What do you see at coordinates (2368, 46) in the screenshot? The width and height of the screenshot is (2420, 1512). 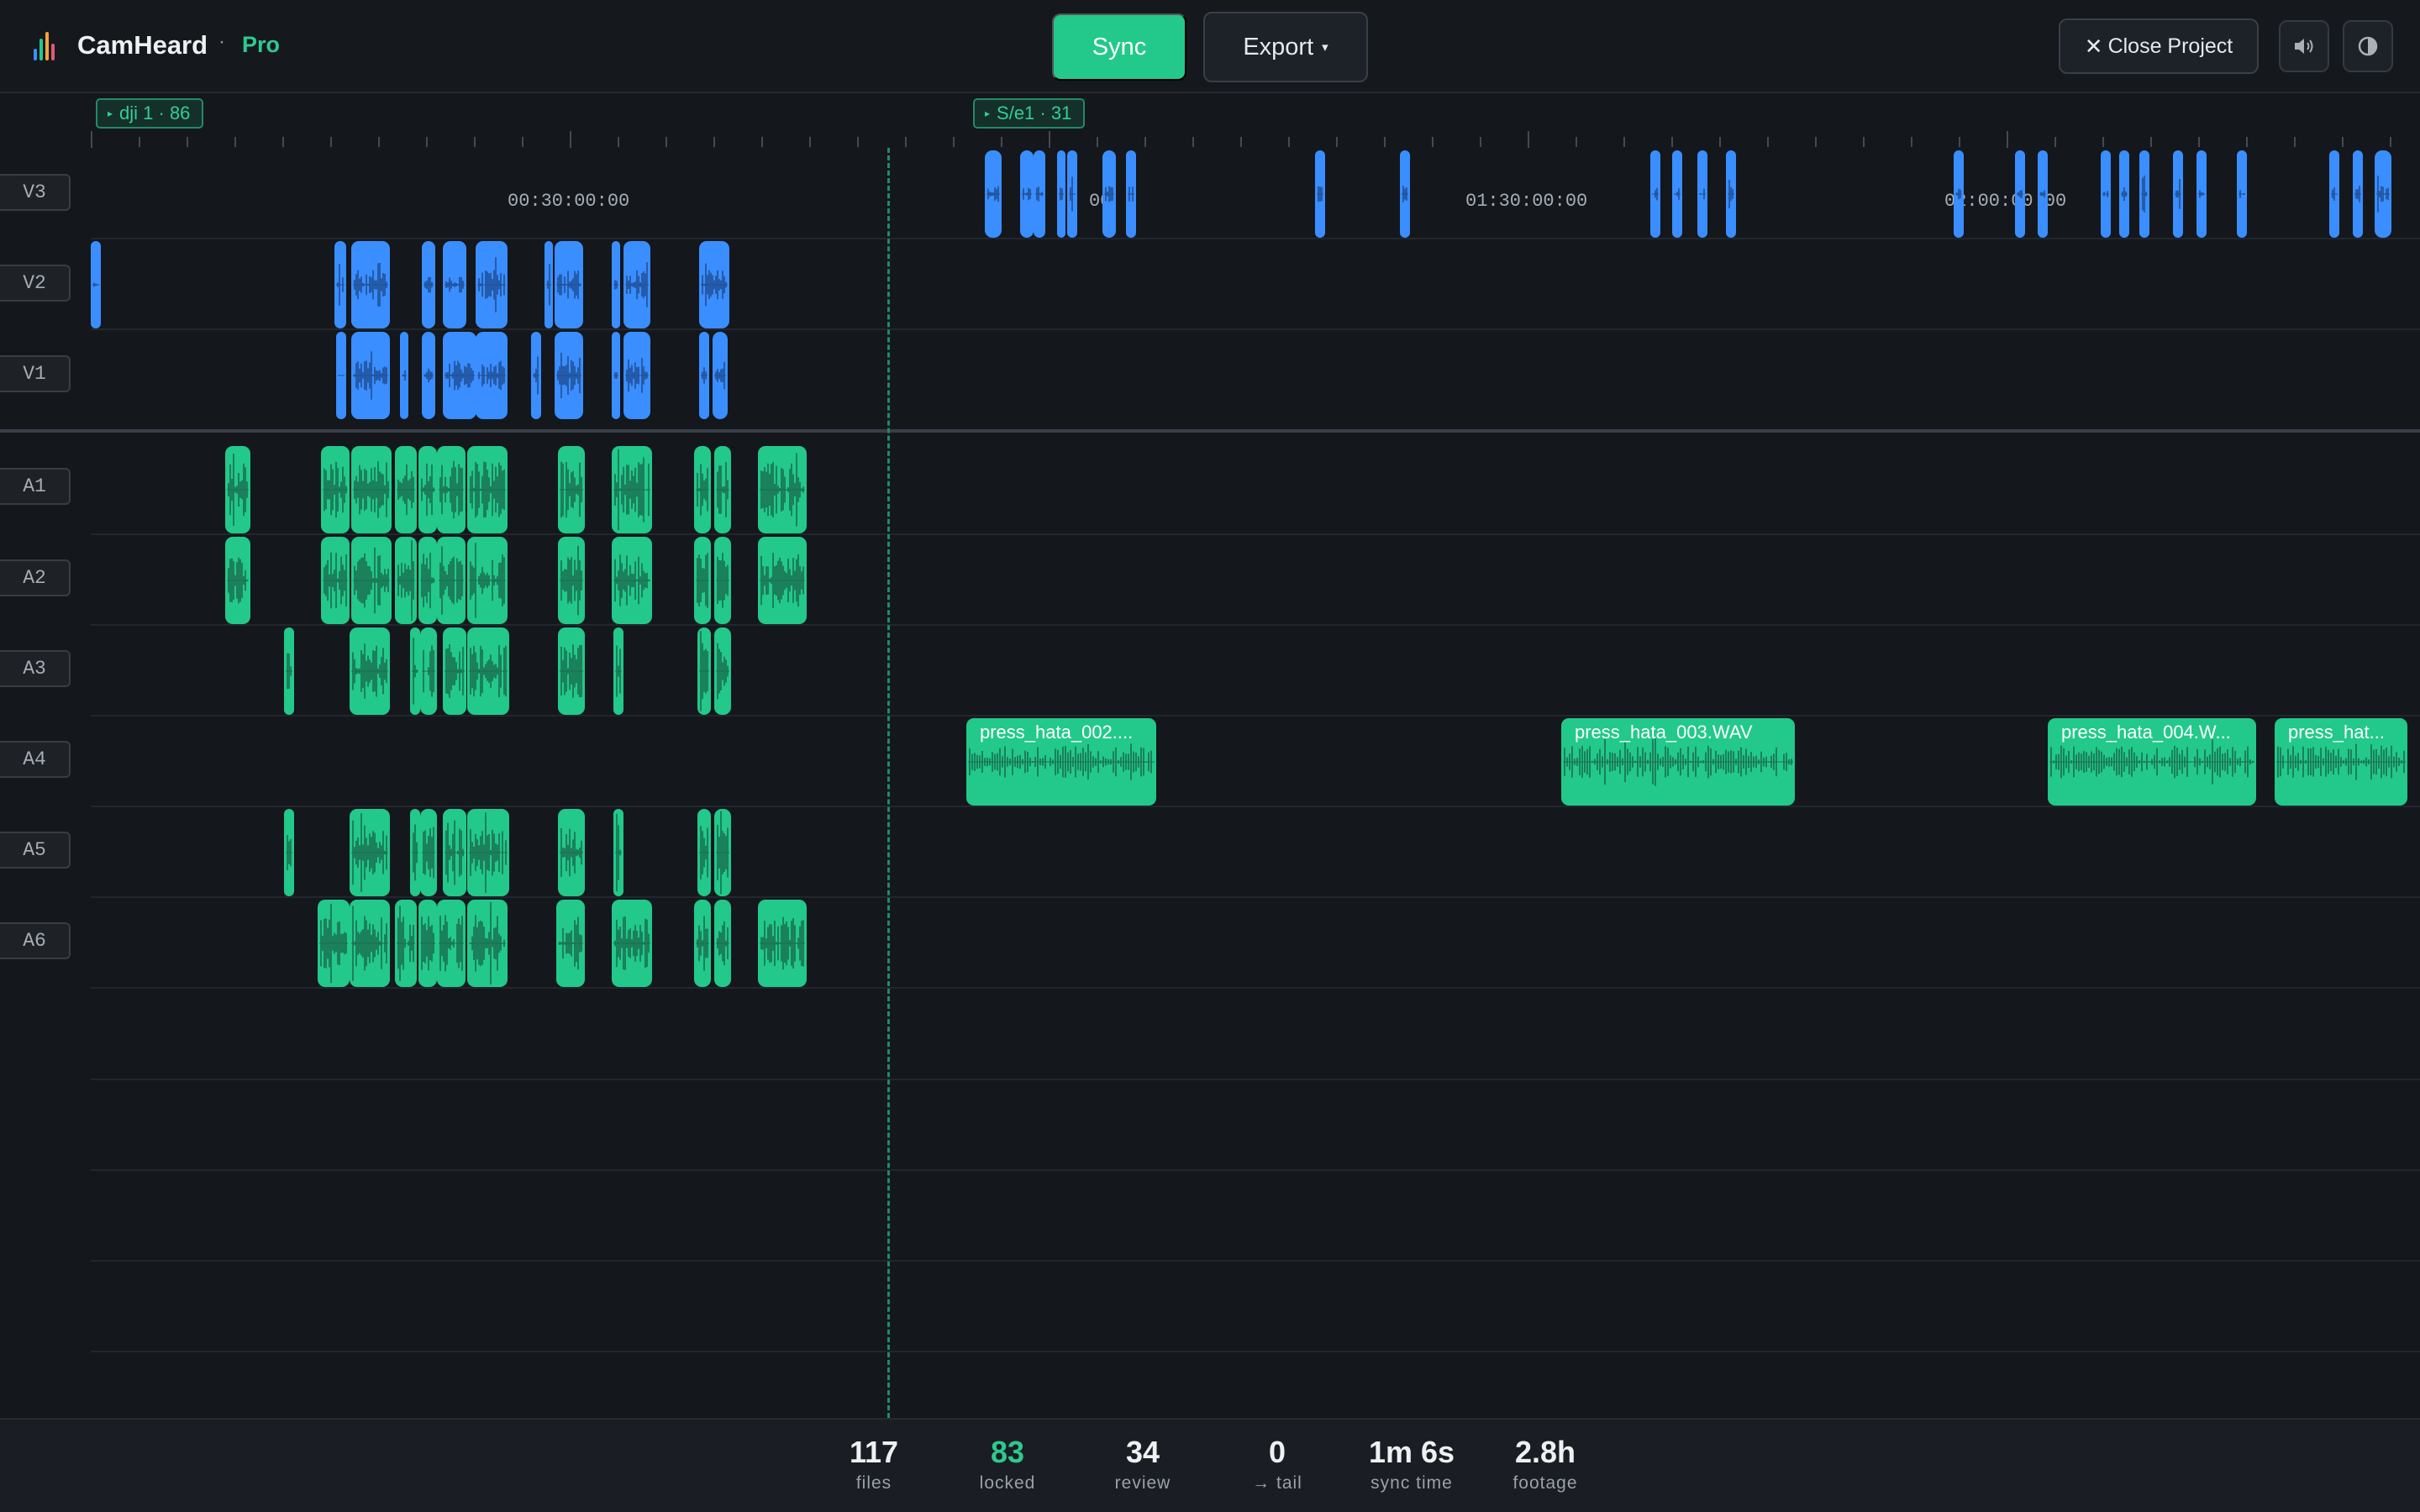 I see `theme-toggle-button` at bounding box center [2368, 46].